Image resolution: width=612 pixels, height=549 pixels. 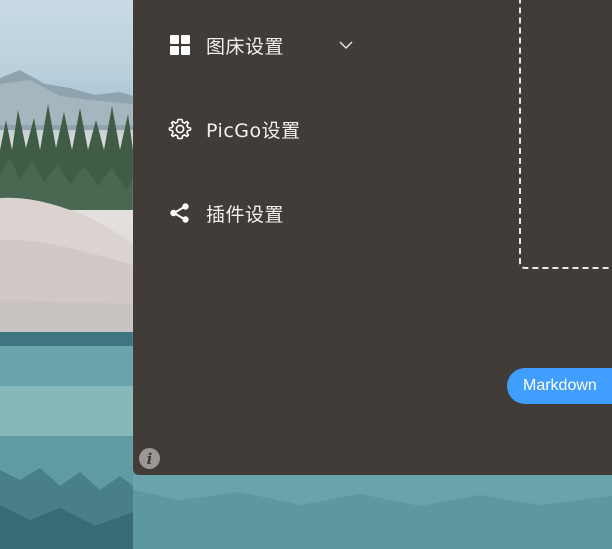 I want to click on share-icon, so click(x=180, y=213).